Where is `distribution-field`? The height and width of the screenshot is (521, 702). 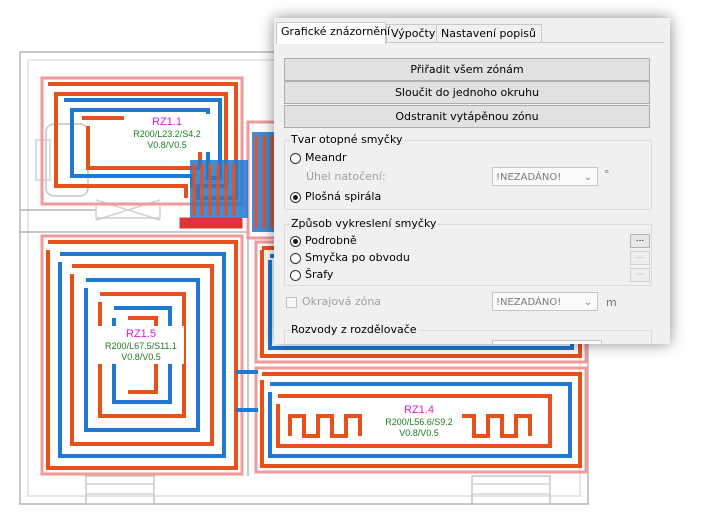
distribution-field is located at coordinates (547, 342).